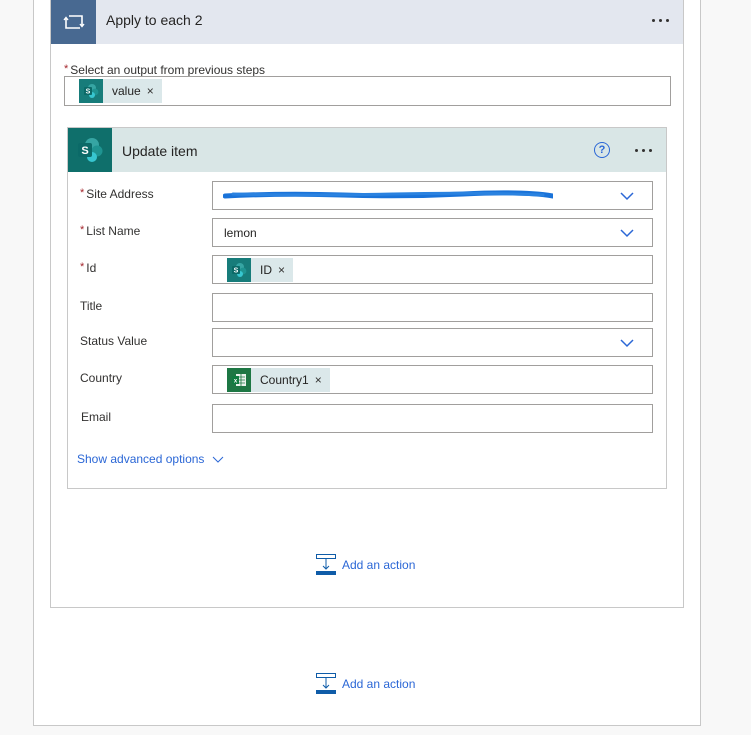  I want to click on site-address-dropdown, so click(432, 195).